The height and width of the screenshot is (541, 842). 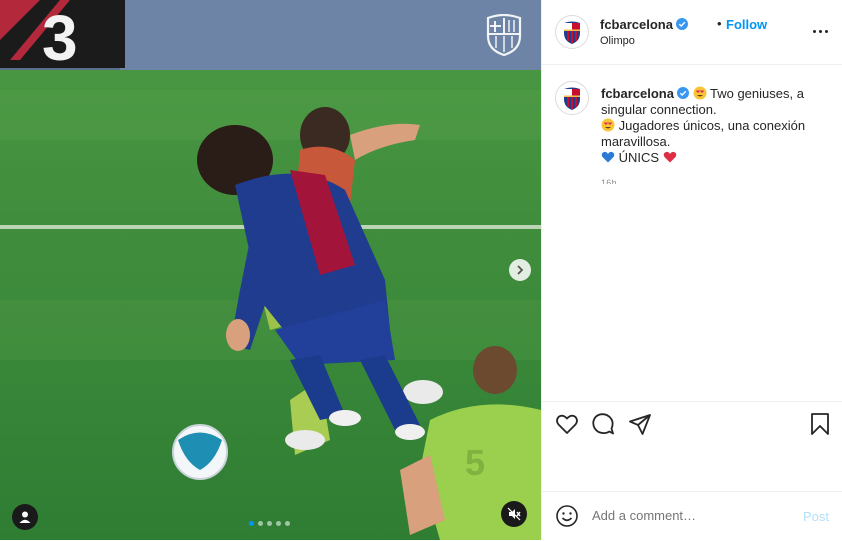 I want to click on caption-username: fcbarcelona, so click(x=637, y=93).